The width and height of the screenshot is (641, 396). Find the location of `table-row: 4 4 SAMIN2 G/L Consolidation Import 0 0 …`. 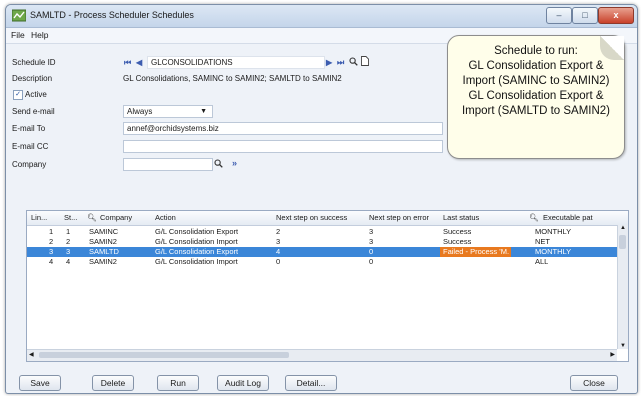

table-row: 4 4 SAMIN2 G/L Consolidation Import 0 0 … is located at coordinates (322, 262).